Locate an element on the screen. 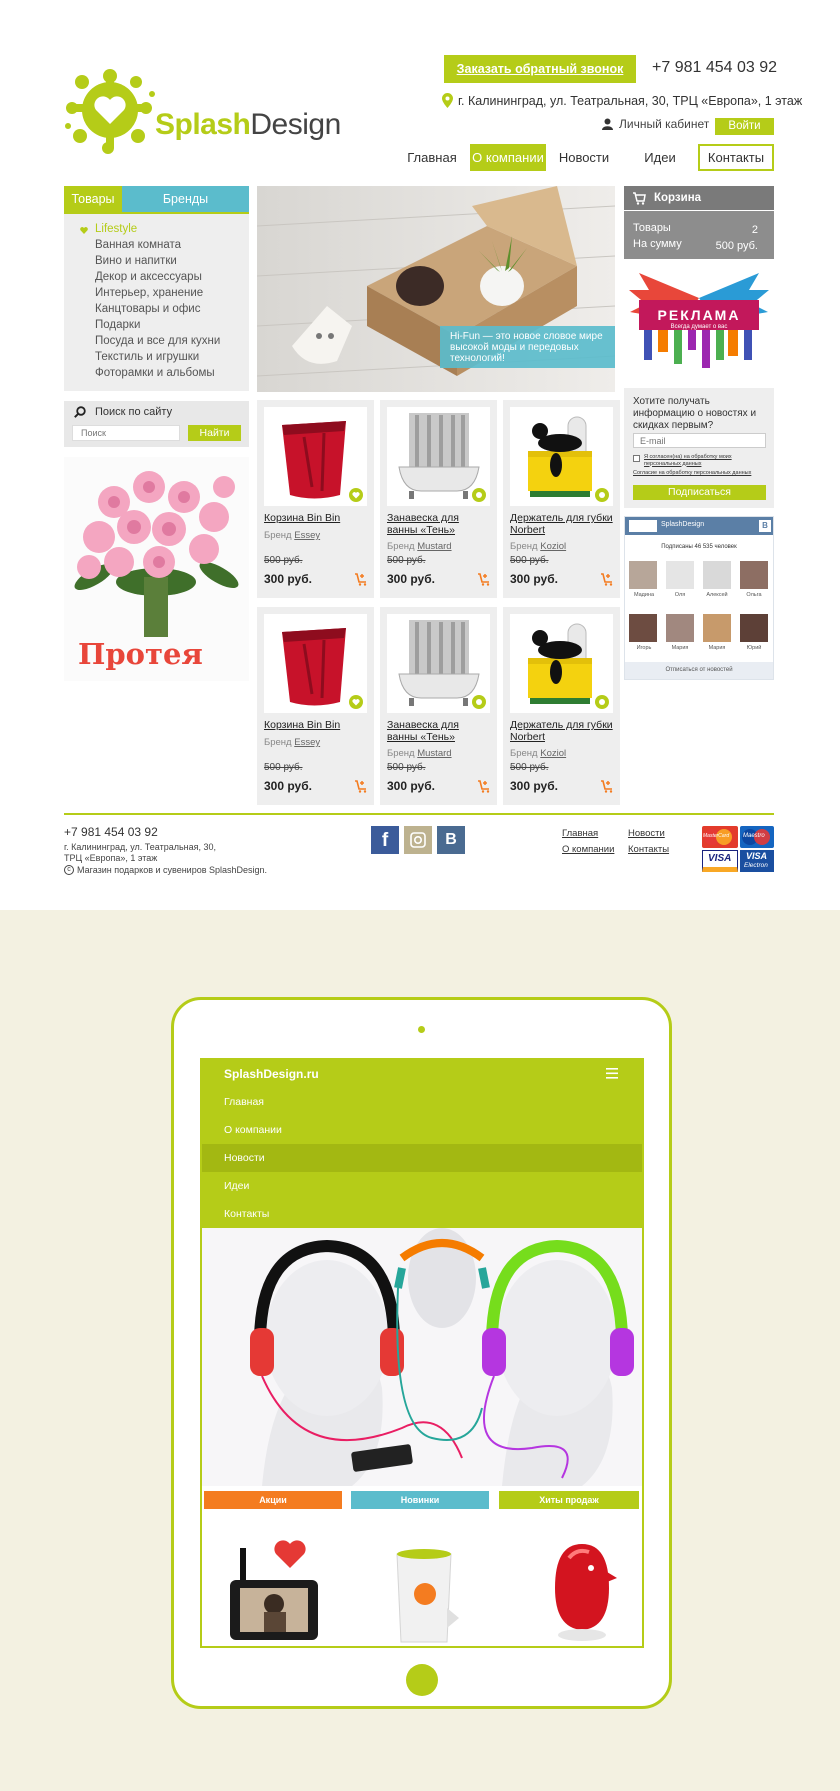 Image resolution: width=840 pixels, height=1791 pixels. nav-ideas: Идеи is located at coordinates (660, 157).